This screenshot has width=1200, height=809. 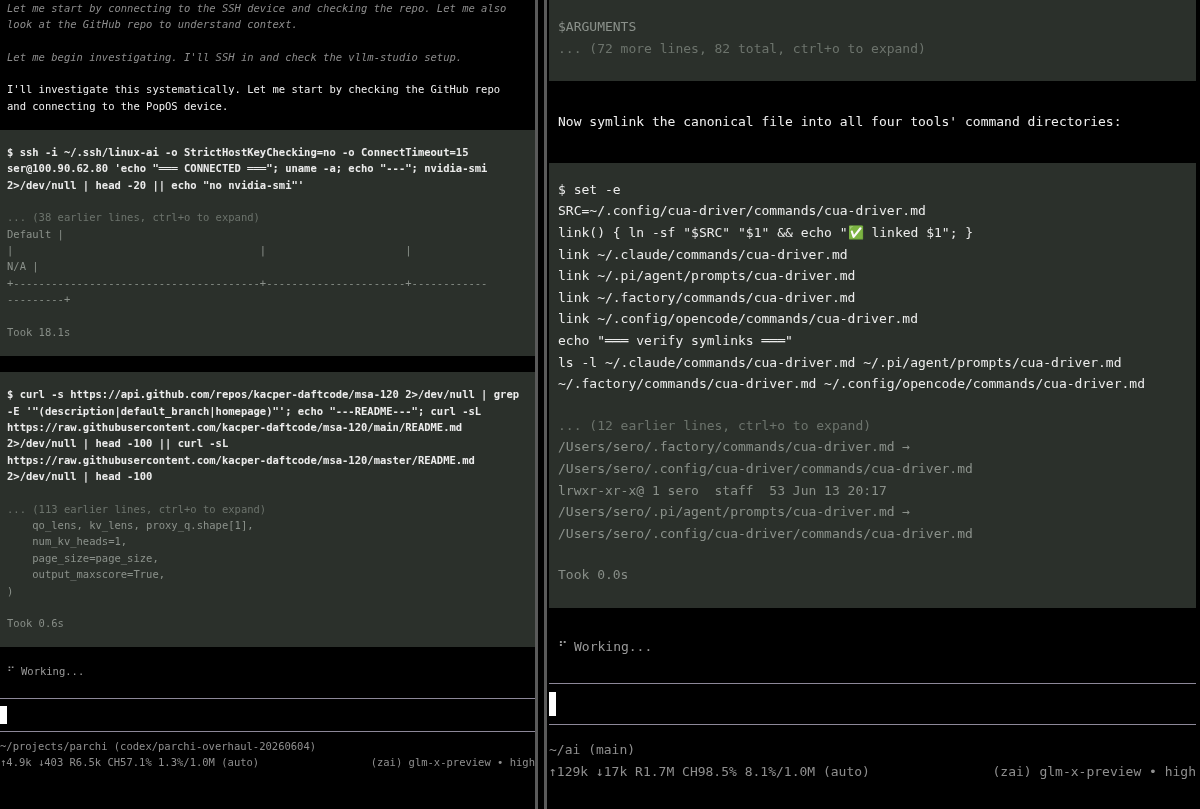 I want to click on duration-text: Took 18.1s, so click(x=39, y=332).